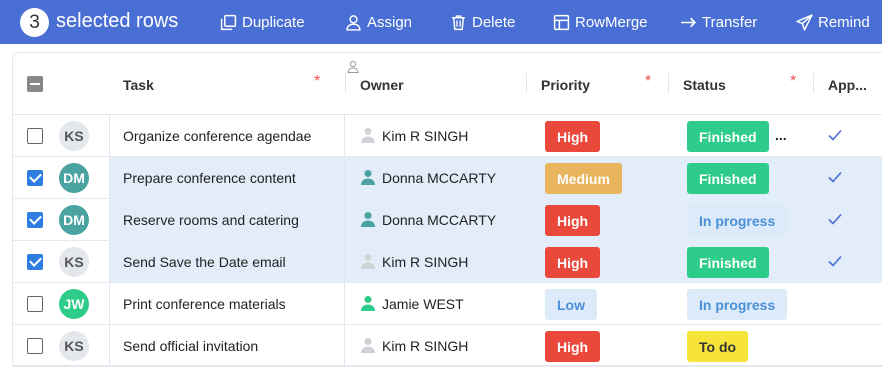 The image size is (882, 367). Describe the element at coordinates (730, 22) in the screenshot. I see `transfer-label: Transfer` at that location.